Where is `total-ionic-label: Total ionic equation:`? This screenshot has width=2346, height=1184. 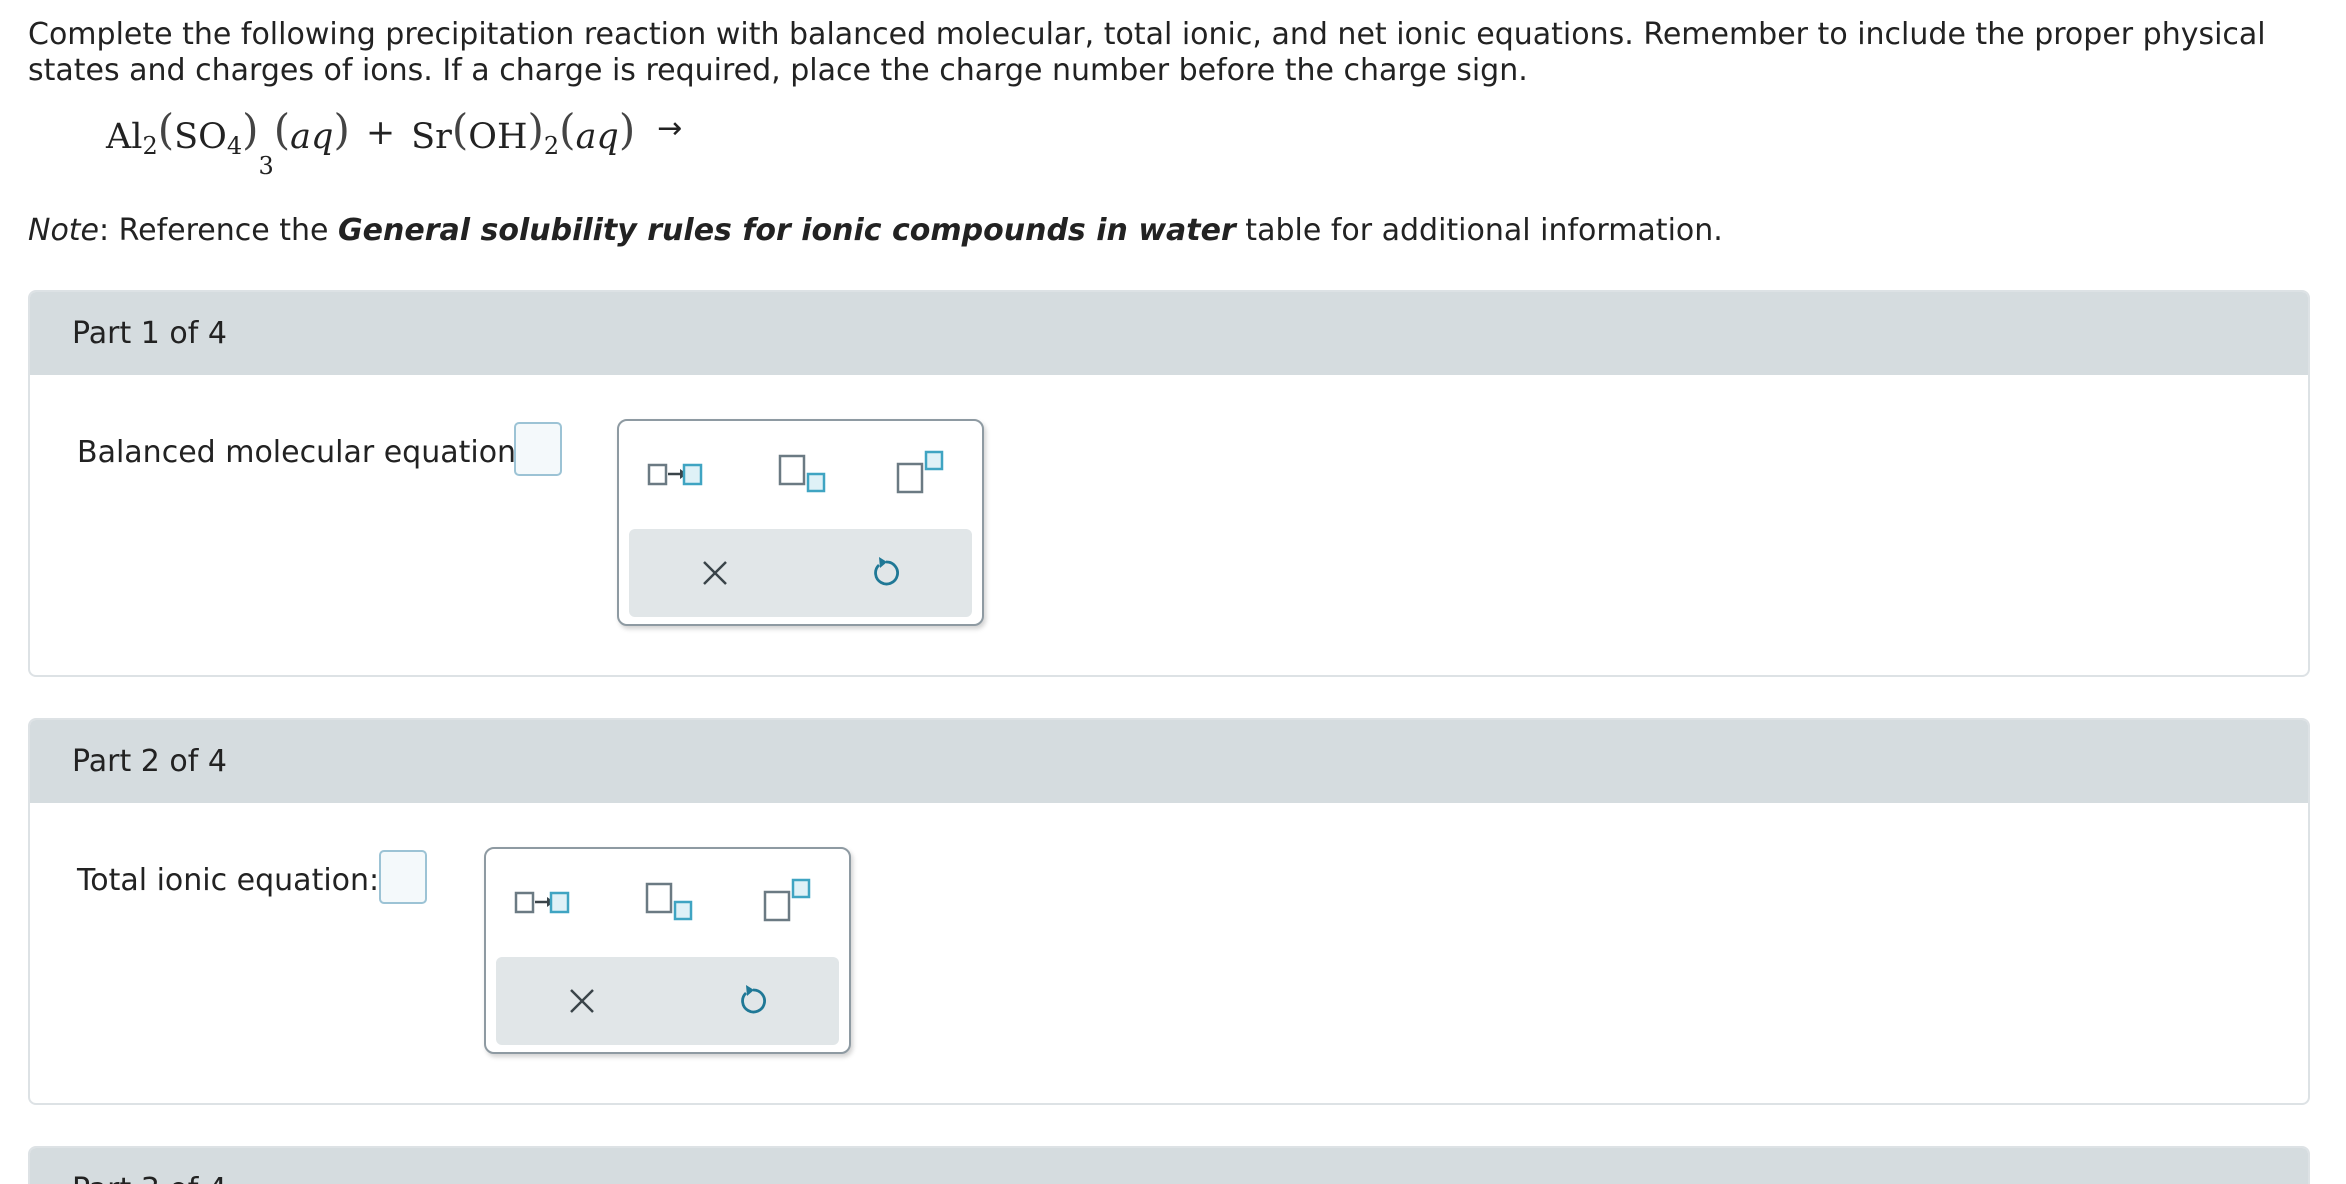
total-ionic-label: Total ionic equation: is located at coordinates (228, 880).